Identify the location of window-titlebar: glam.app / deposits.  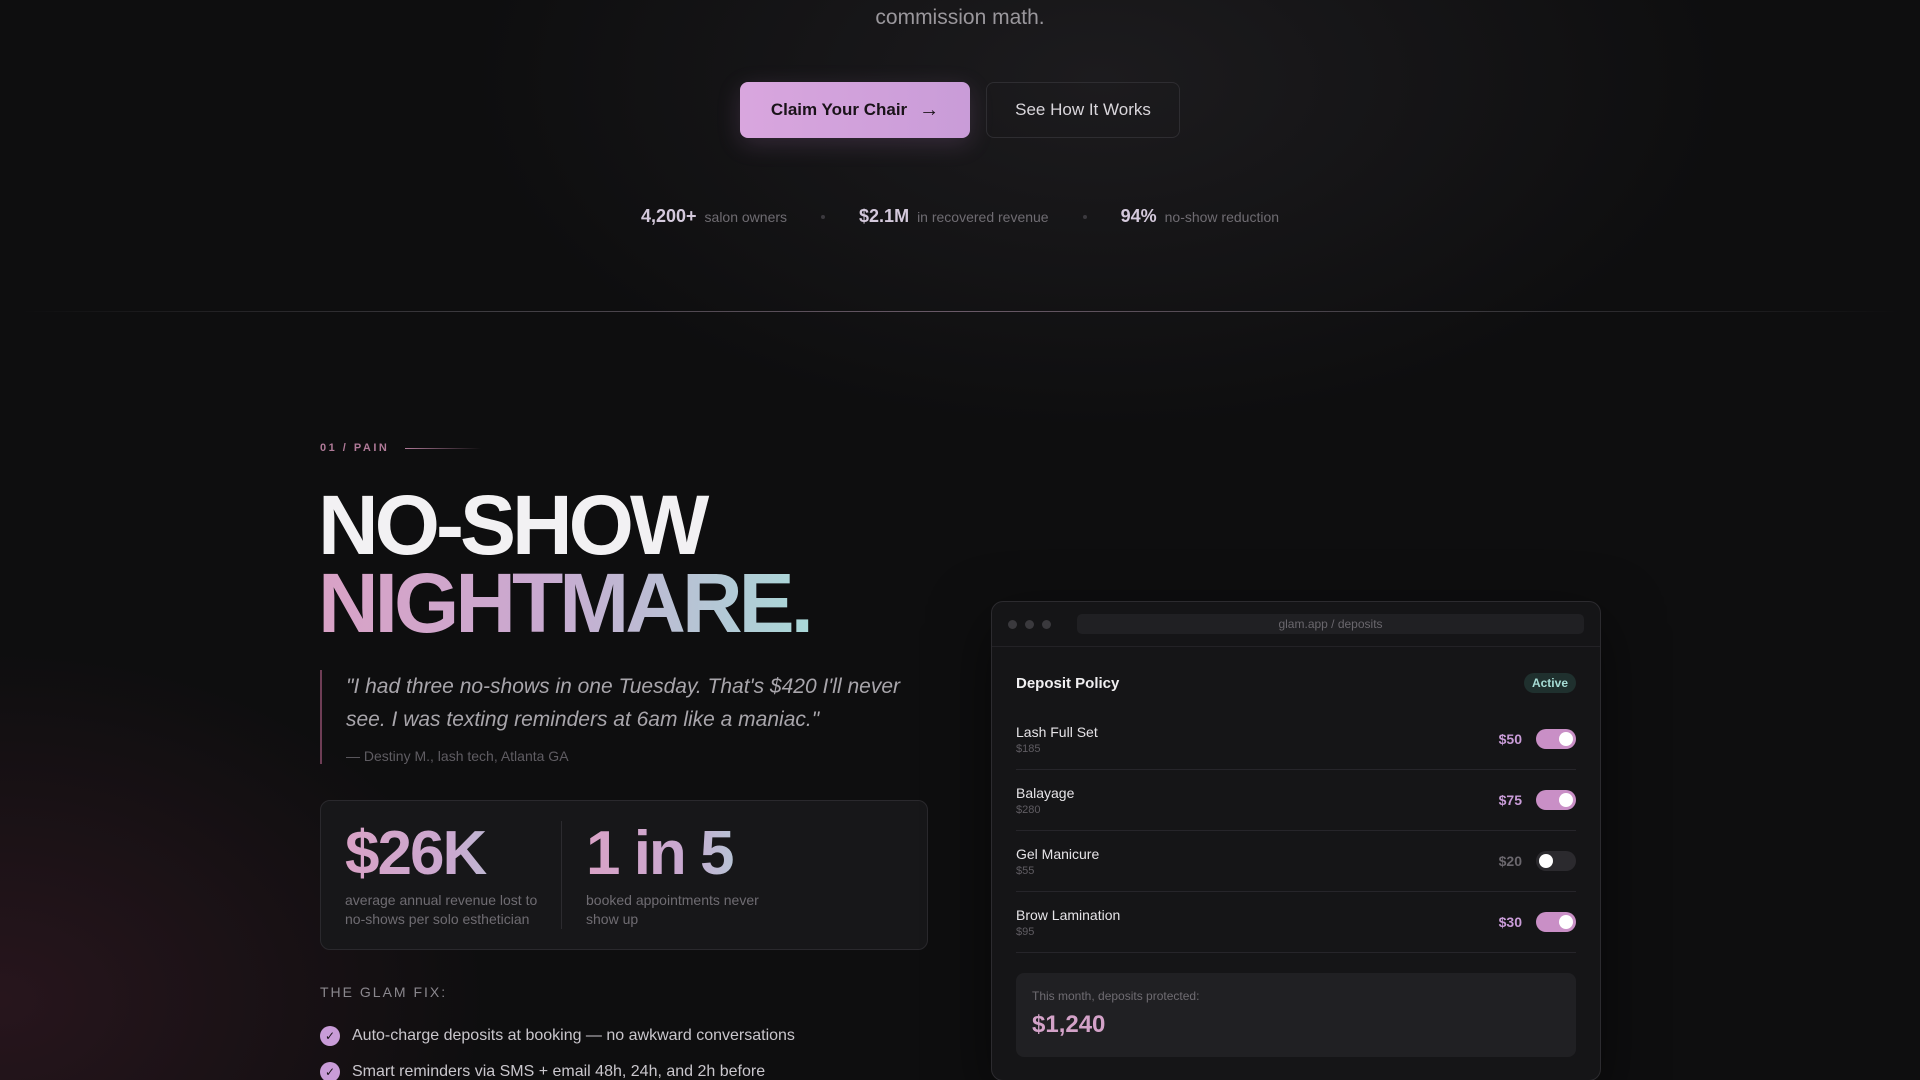
(1296, 624).